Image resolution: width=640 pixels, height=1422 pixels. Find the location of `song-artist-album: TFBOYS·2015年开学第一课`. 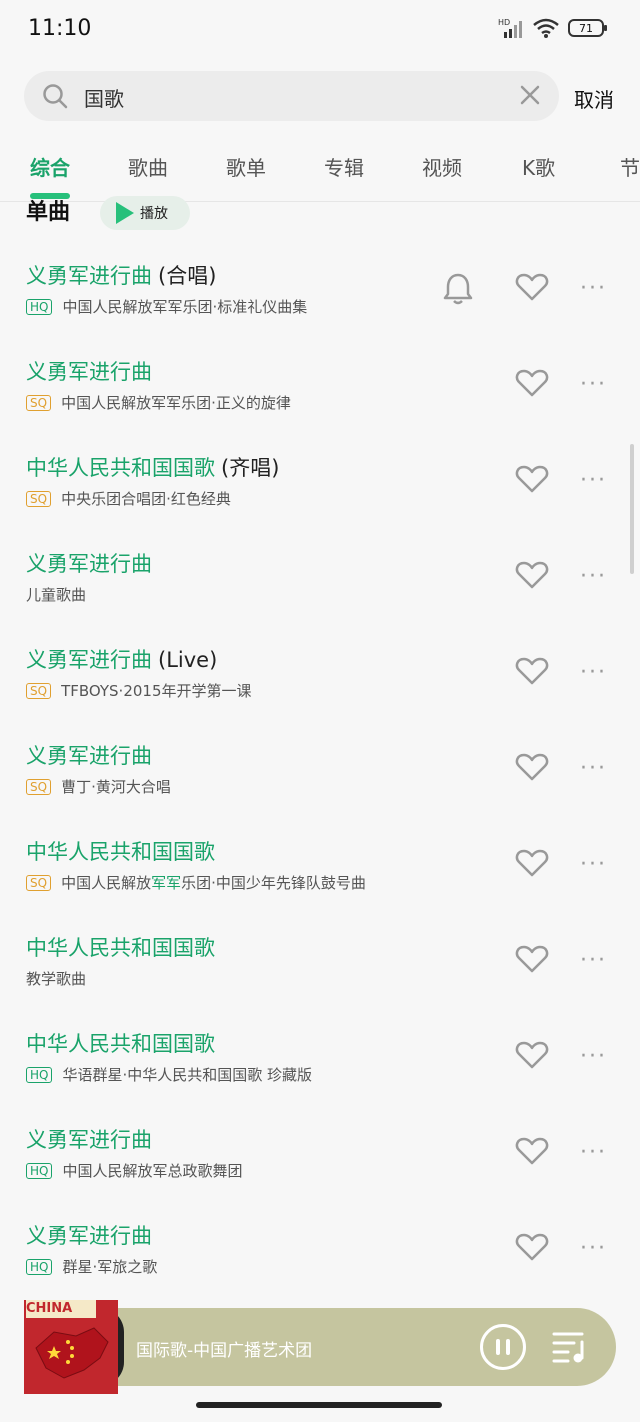

song-artist-album: TFBOYS·2015年开学第一课 is located at coordinates (156, 691).